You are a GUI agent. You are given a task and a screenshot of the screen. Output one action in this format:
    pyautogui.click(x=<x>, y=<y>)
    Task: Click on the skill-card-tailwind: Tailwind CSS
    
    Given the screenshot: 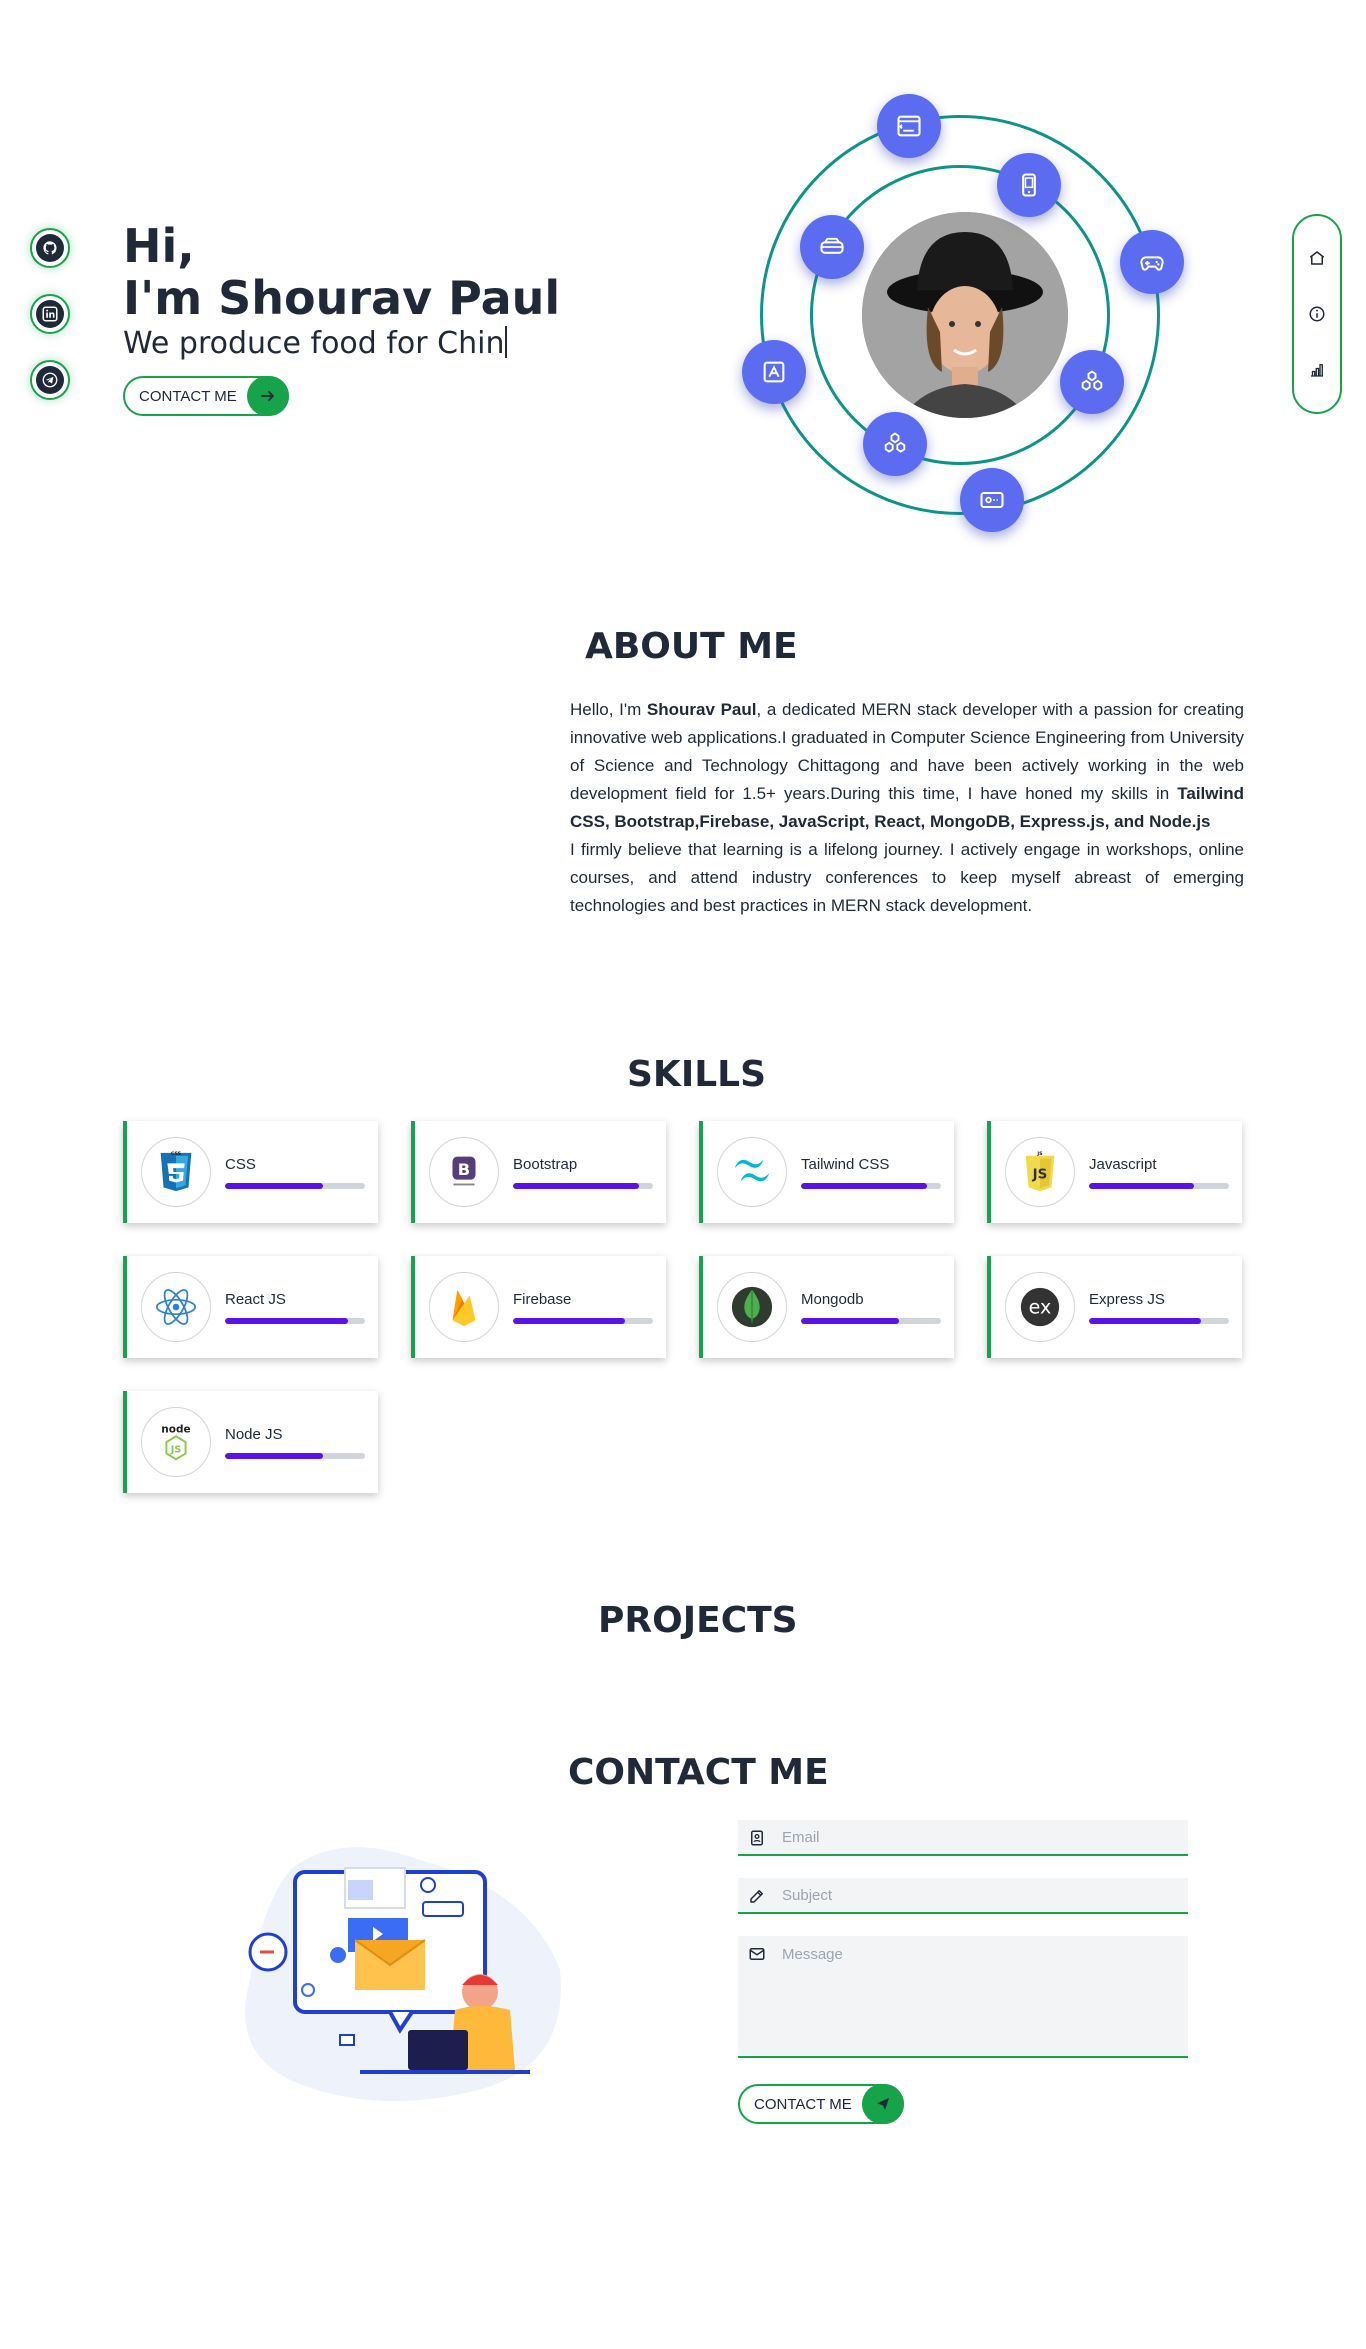 What is the action you would take?
    pyautogui.click(x=826, y=1172)
    